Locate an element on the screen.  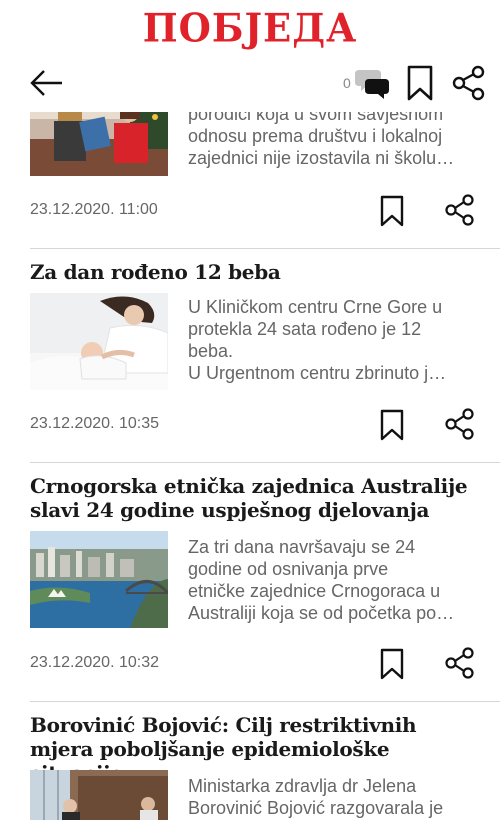
article-date: 23.12.2020. 11:00 is located at coordinates (94, 209).